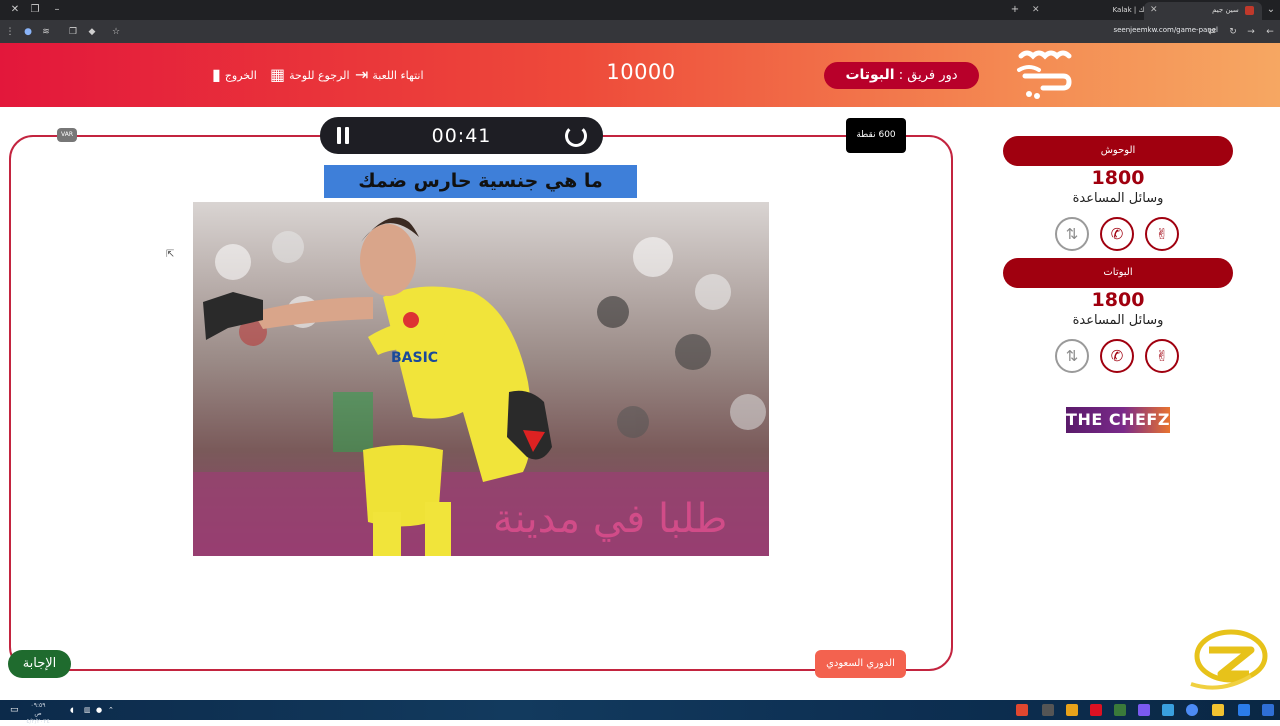 The image size is (1280, 726). What do you see at coordinates (1117, 356) in the screenshot?
I see `team-2-call-friend-icon: ✆` at bounding box center [1117, 356].